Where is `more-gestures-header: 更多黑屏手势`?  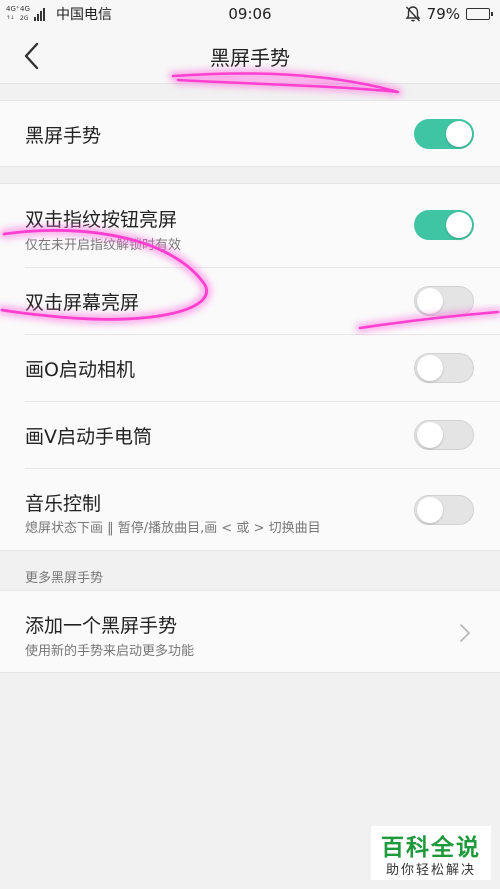 more-gestures-header: 更多黑屏手势 is located at coordinates (64, 578).